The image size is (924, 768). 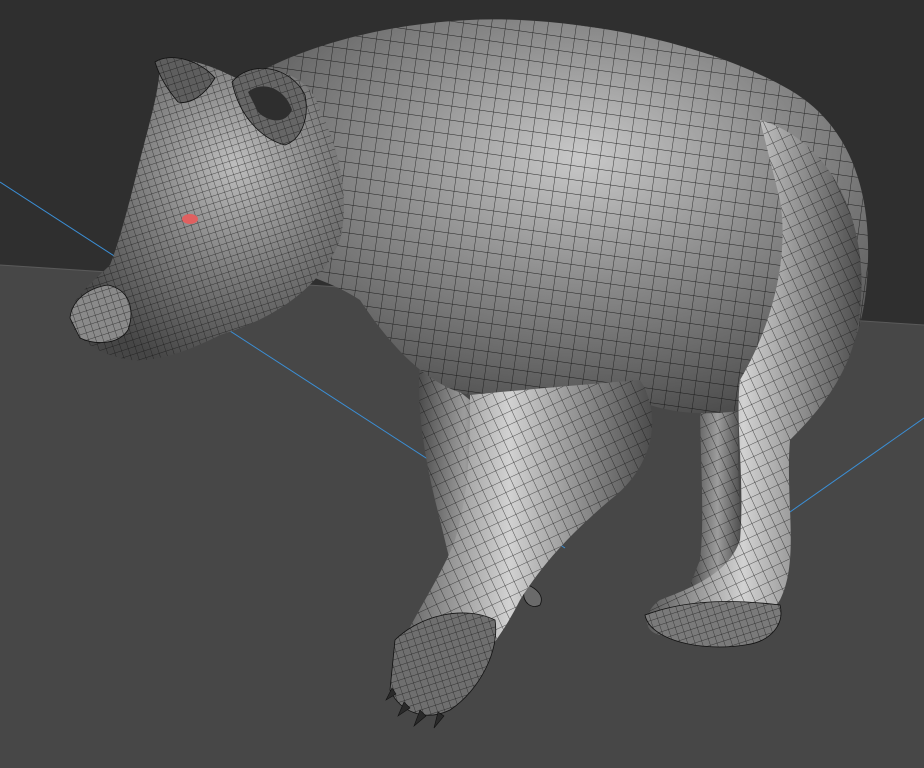 What do you see at coordinates (190, 219) in the screenshot?
I see `eye` at bounding box center [190, 219].